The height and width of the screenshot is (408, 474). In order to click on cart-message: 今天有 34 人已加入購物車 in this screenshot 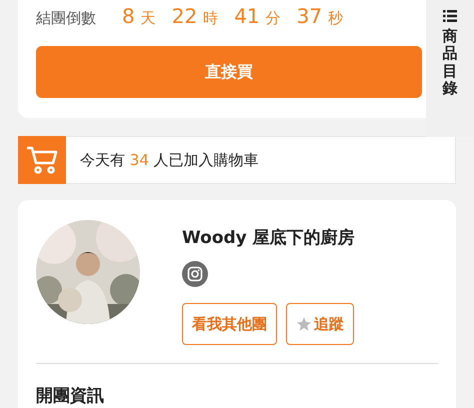, I will do `click(169, 160)`.